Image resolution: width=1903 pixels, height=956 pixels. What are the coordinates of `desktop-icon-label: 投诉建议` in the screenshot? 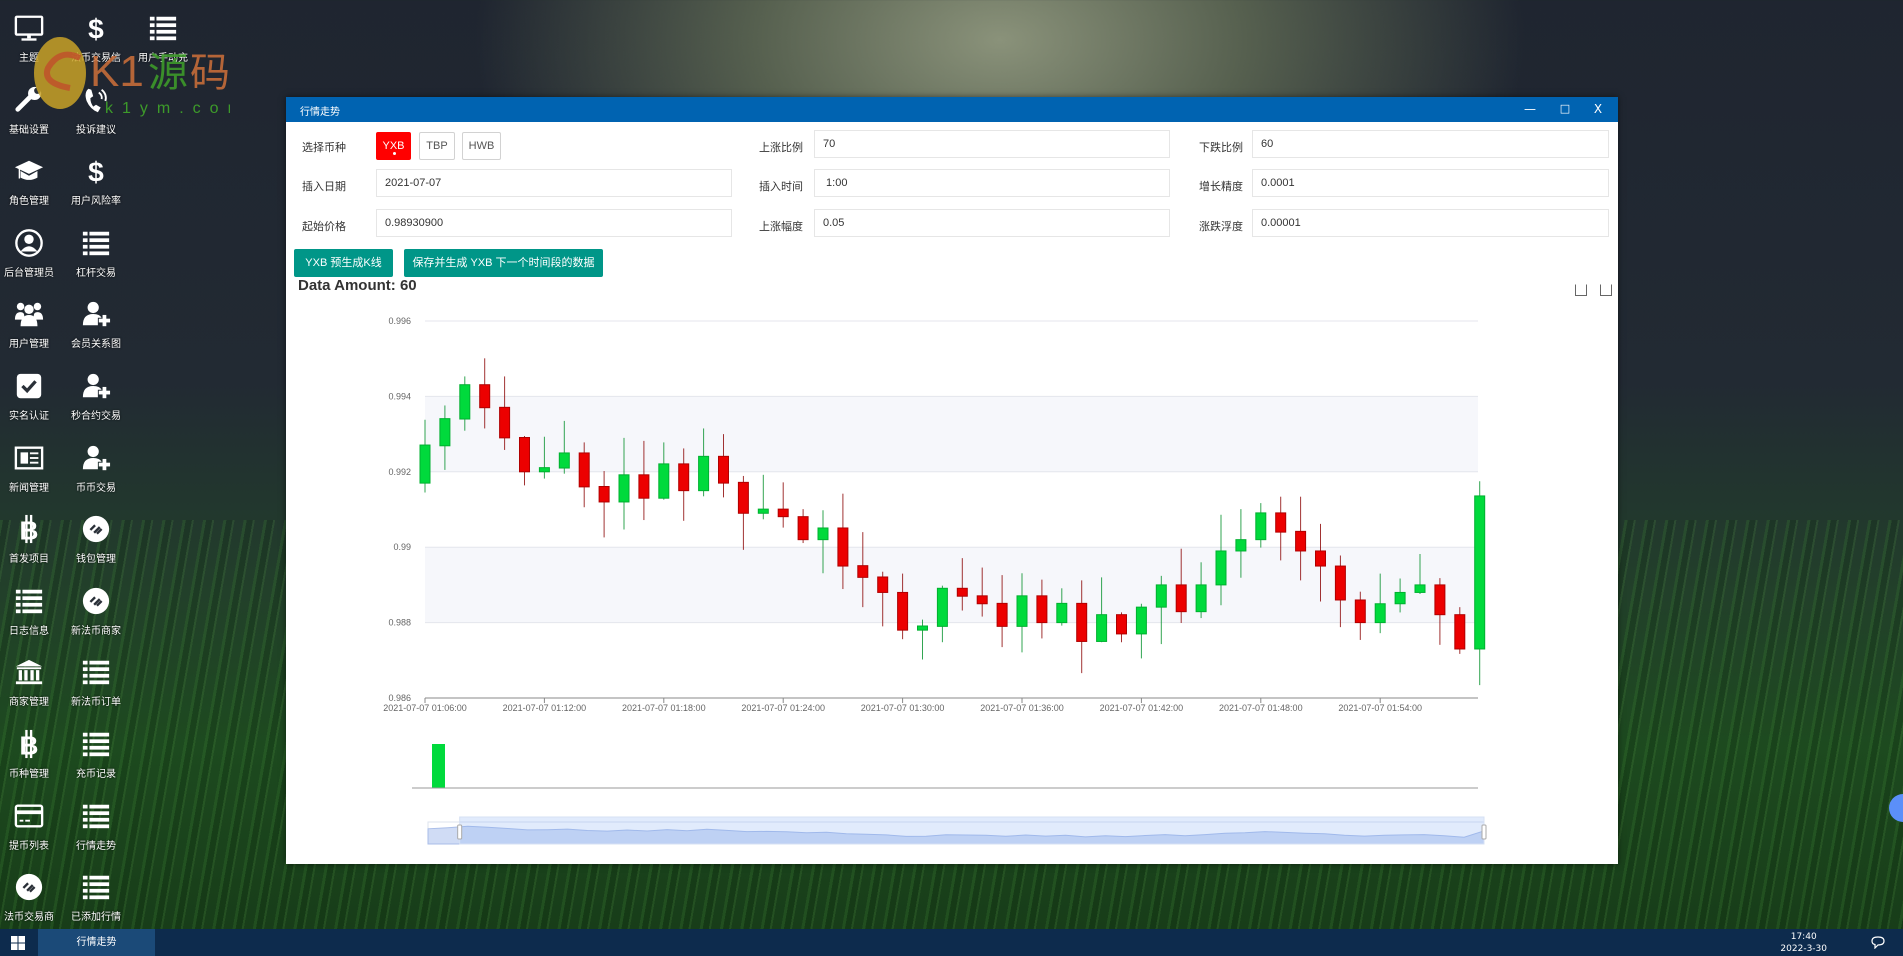 It's located at (96, 130).